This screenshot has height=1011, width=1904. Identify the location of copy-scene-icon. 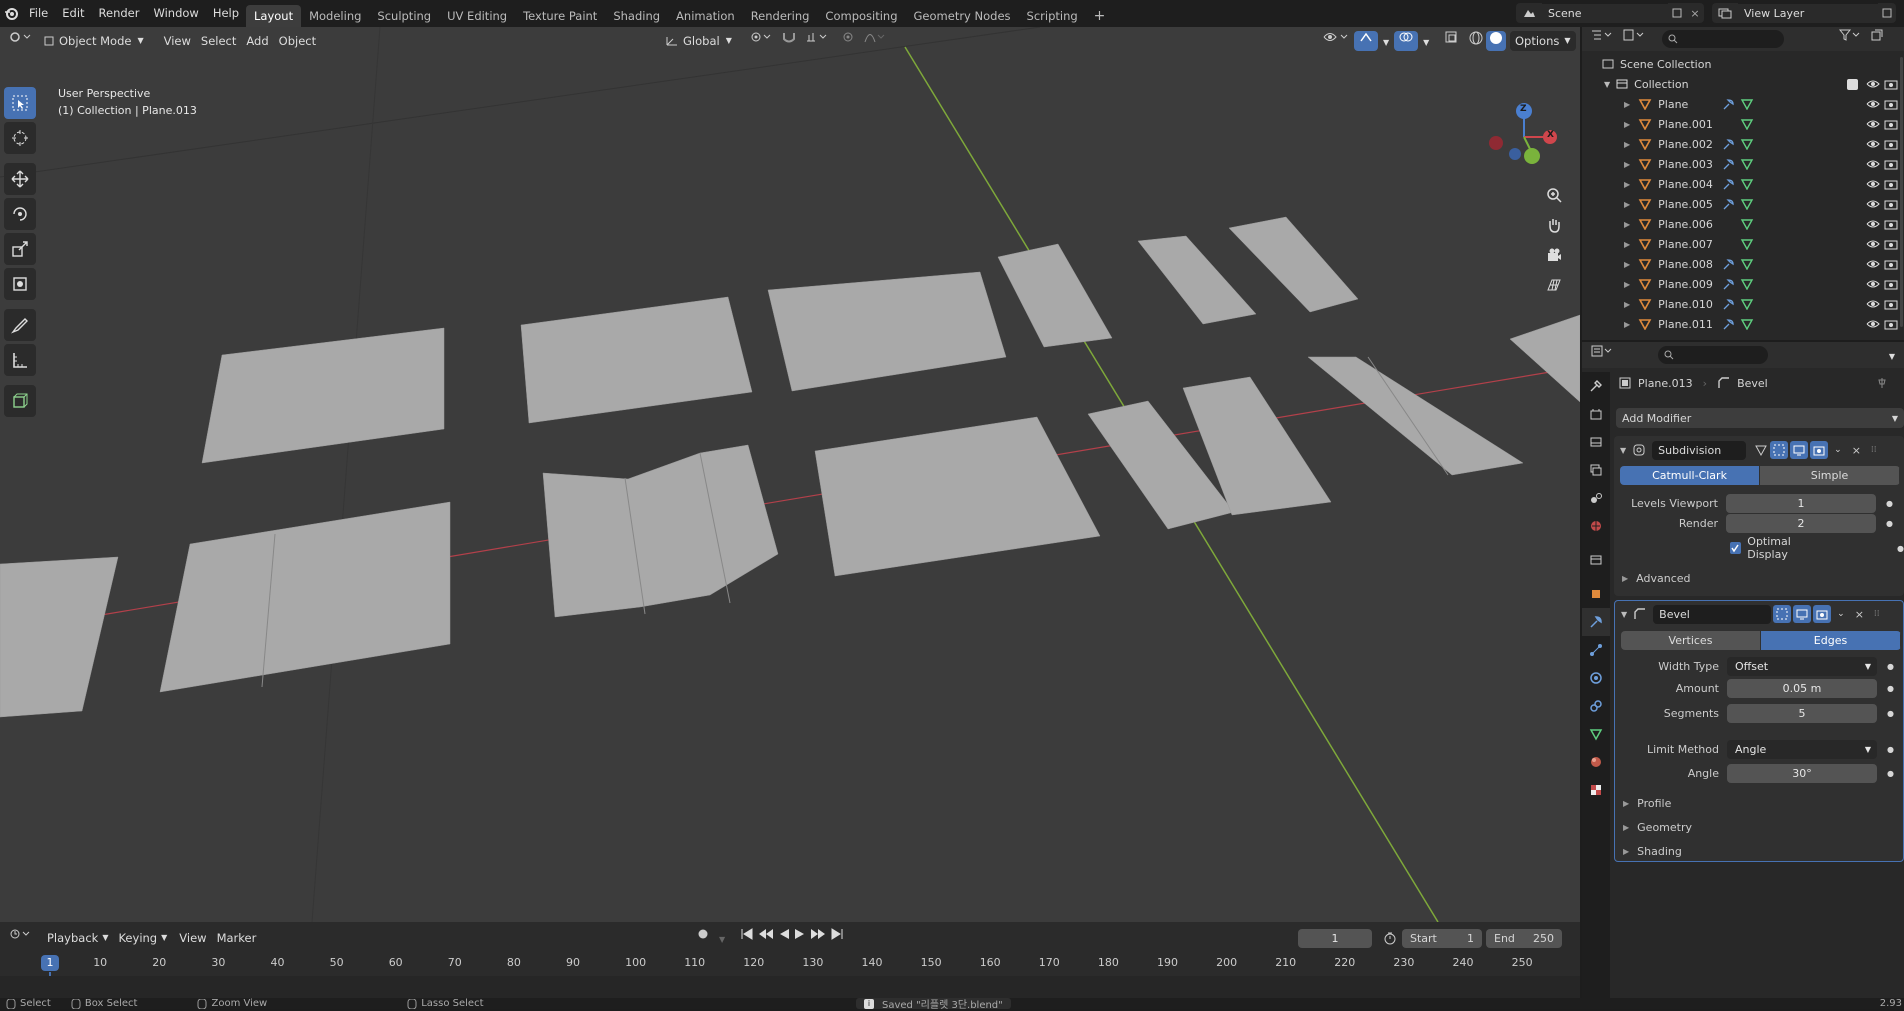
(1677, 13).